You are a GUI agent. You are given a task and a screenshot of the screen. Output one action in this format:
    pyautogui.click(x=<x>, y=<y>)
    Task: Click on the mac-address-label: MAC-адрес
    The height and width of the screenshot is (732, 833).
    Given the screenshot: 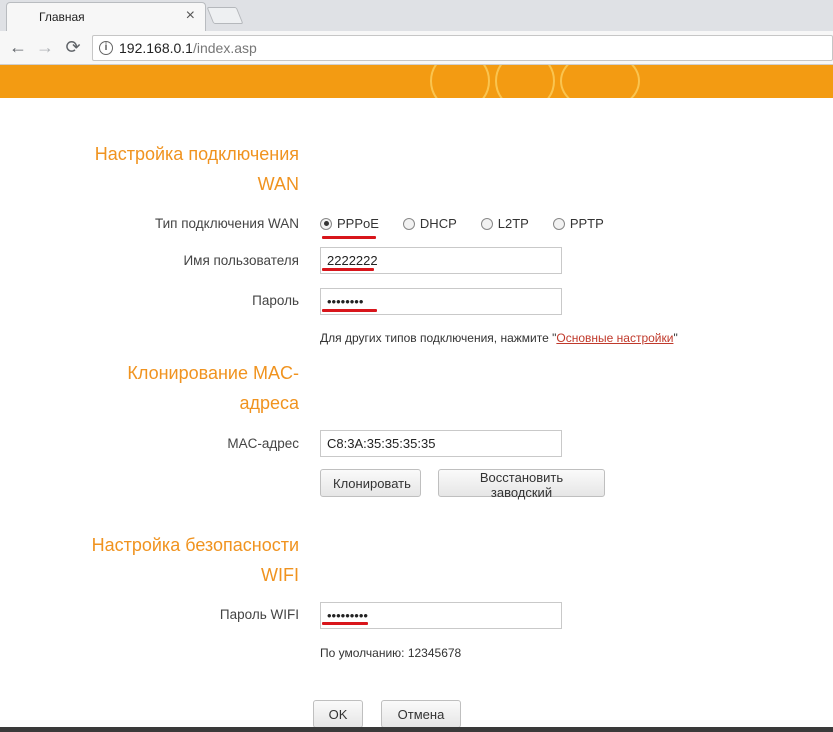 What is the action you would take?
    pyautogui.click(x=263, y=443)
    